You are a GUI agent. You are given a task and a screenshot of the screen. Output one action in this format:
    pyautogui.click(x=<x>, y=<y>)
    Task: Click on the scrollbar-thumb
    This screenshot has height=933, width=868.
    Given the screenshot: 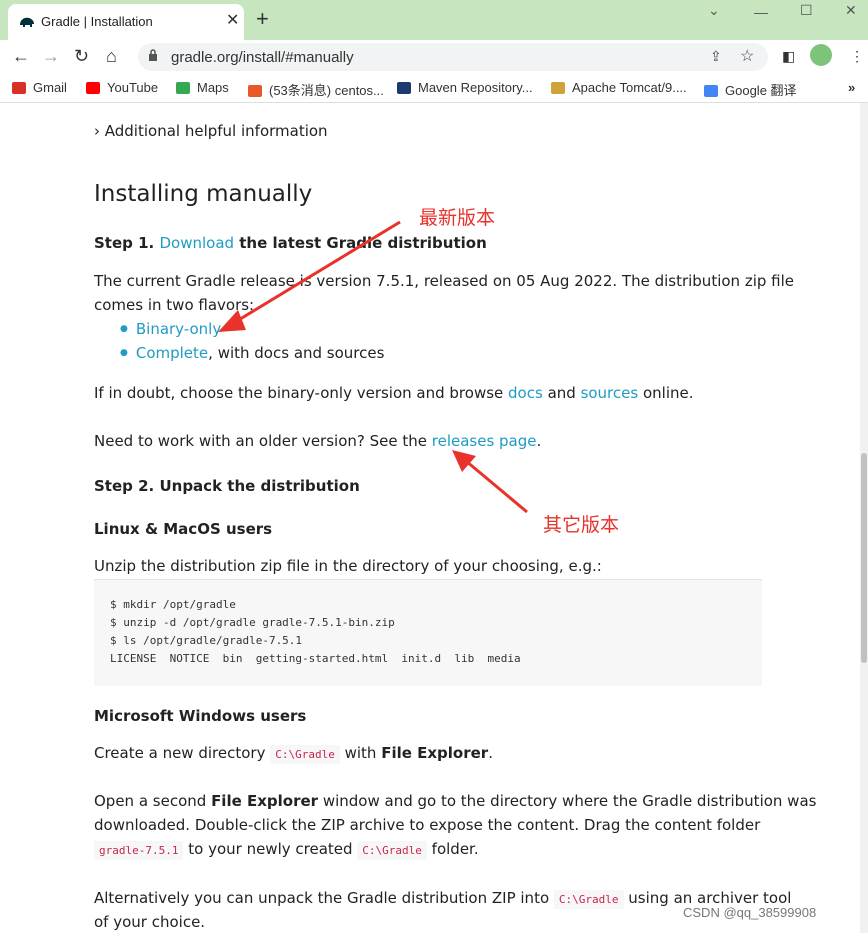 What is the action you would take?
    pyautogui.click(x=864, y=558)
    